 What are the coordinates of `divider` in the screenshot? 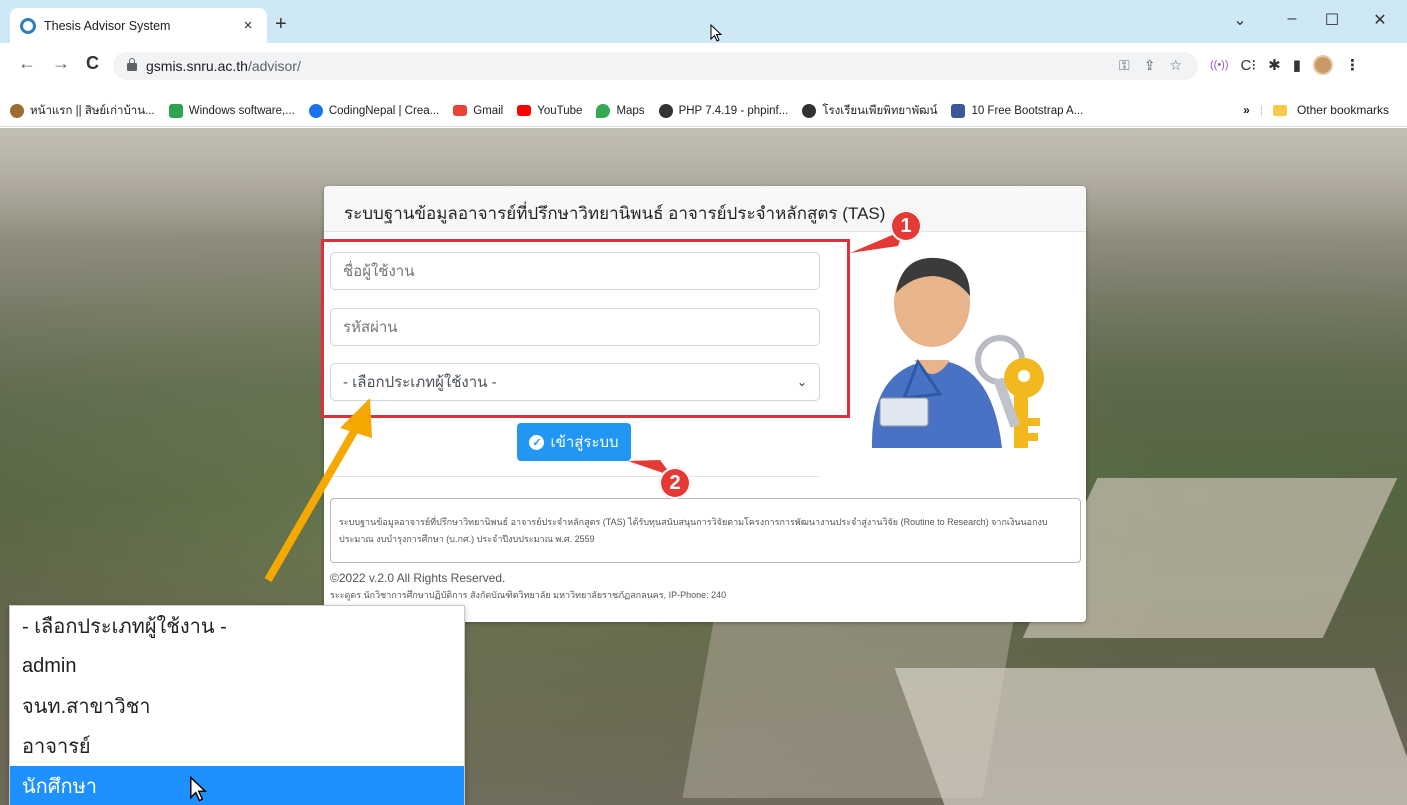 It's located at (575, 476).